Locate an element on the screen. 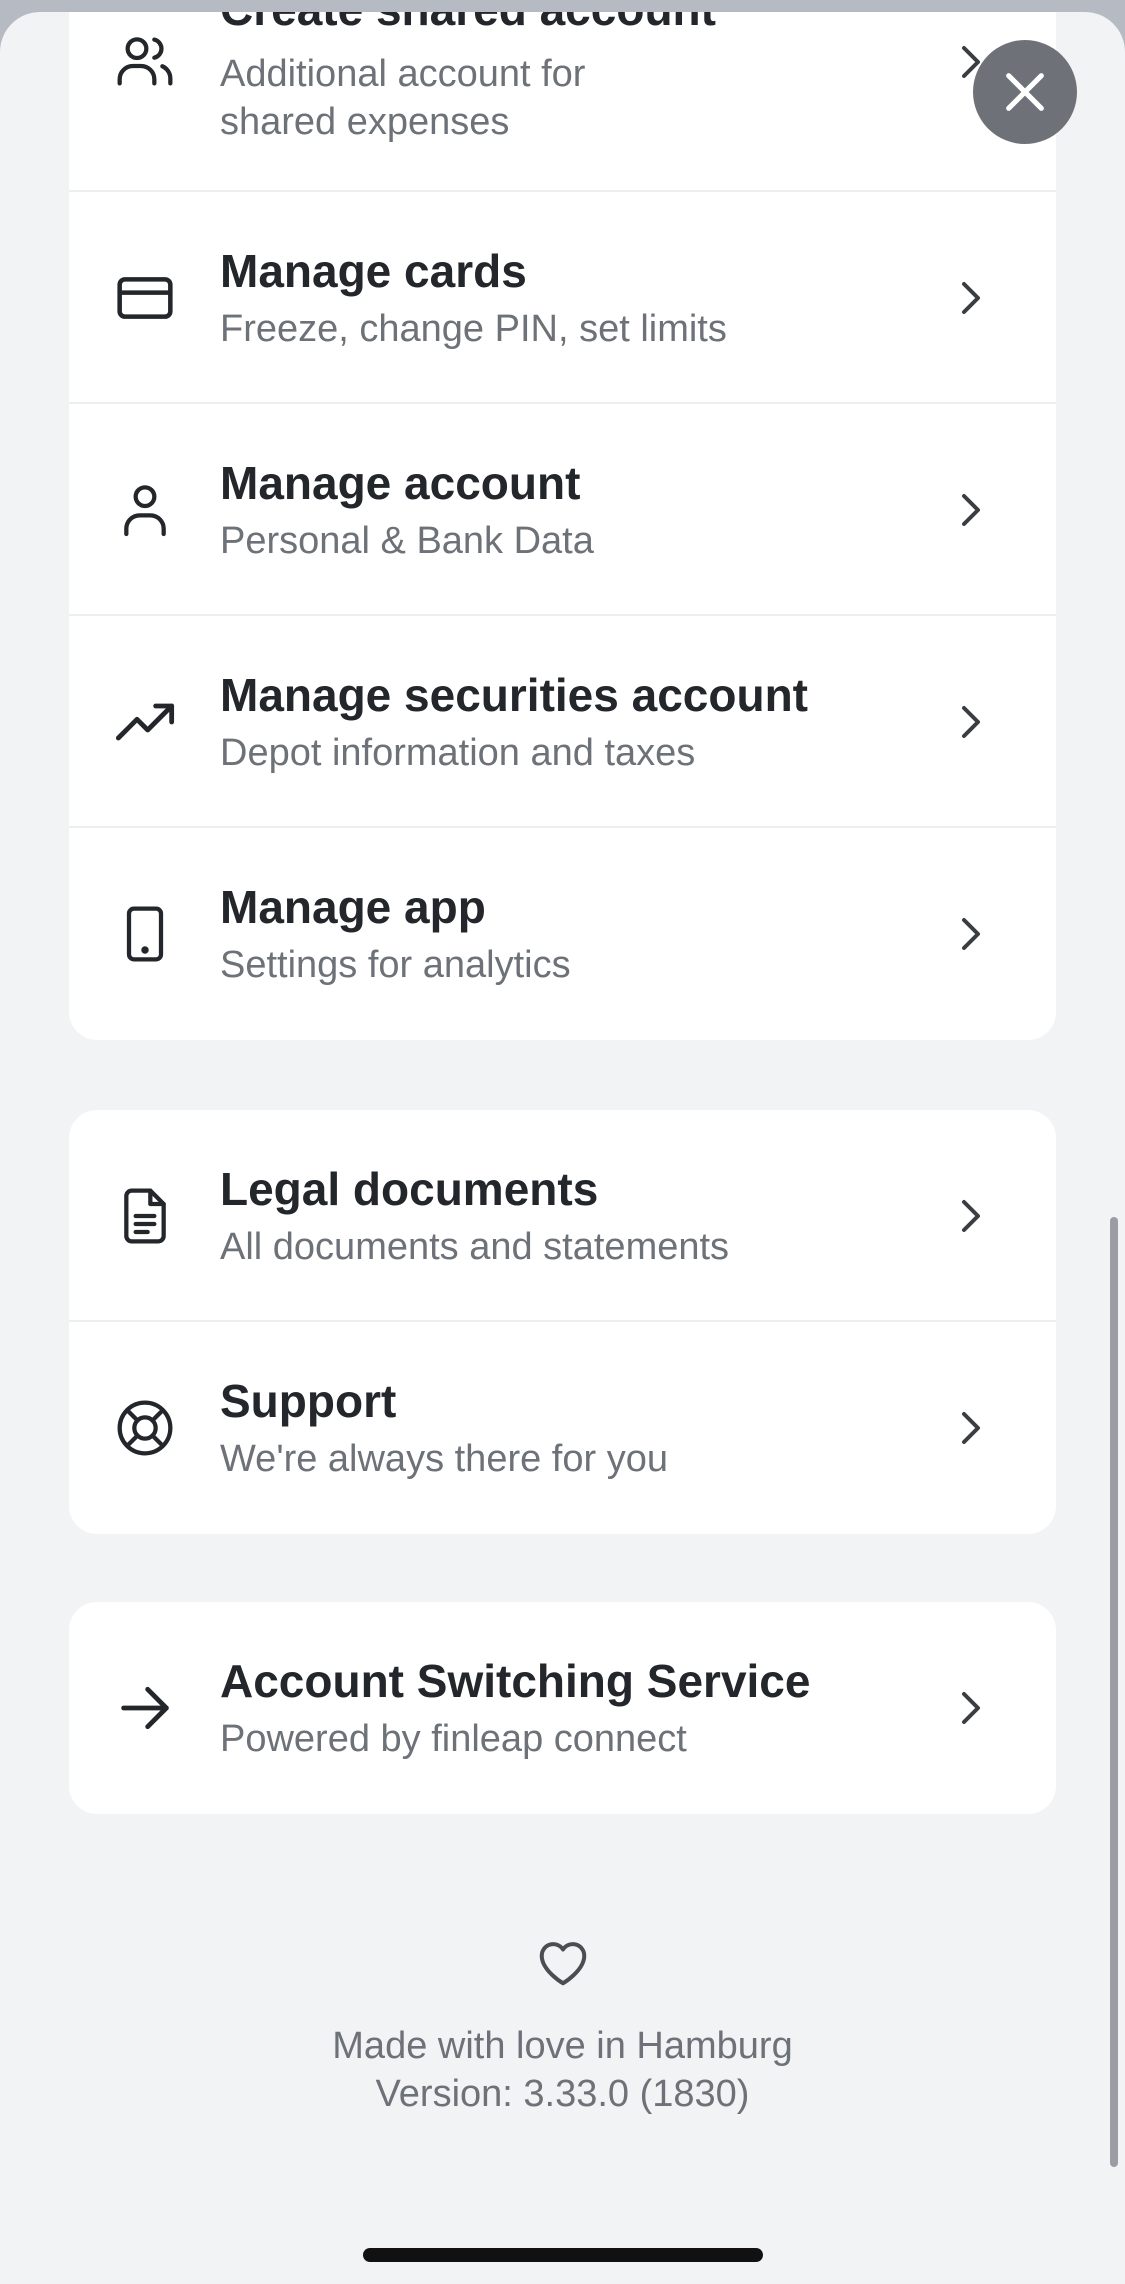  menu-item-title: Manage app is located at coordinates (353, 907).